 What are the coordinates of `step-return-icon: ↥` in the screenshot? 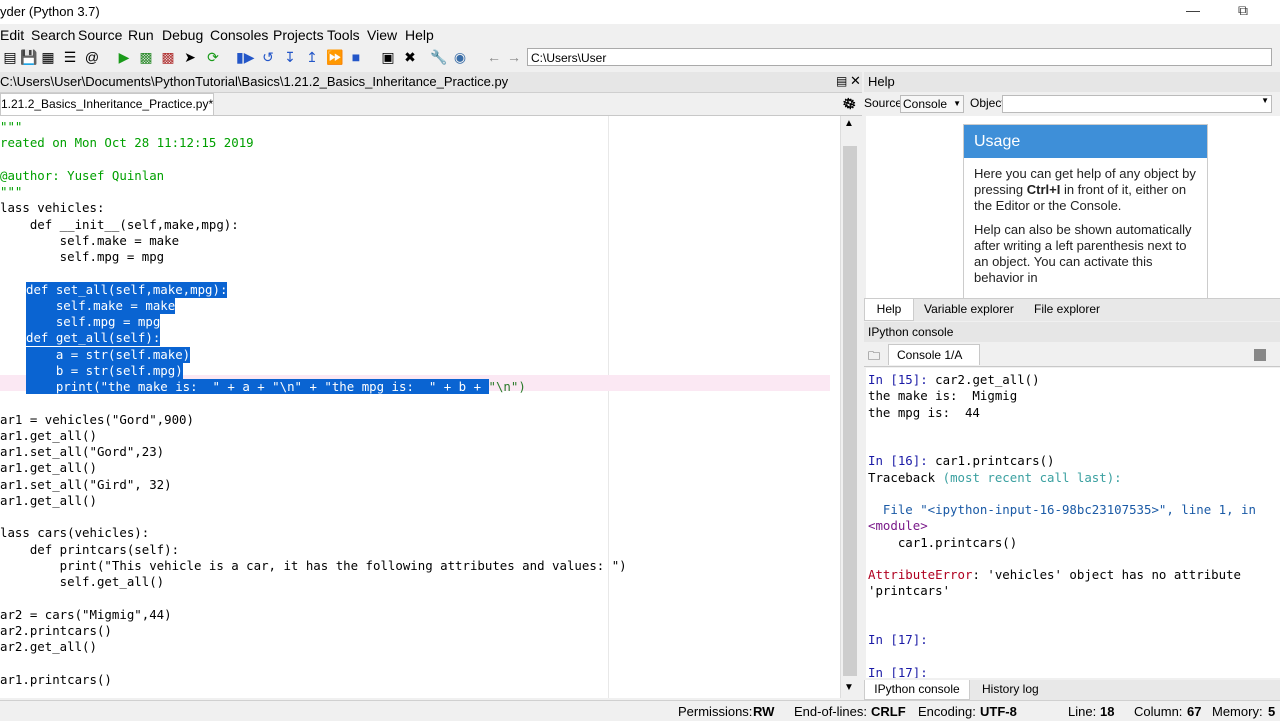 It's located at (312, 57).